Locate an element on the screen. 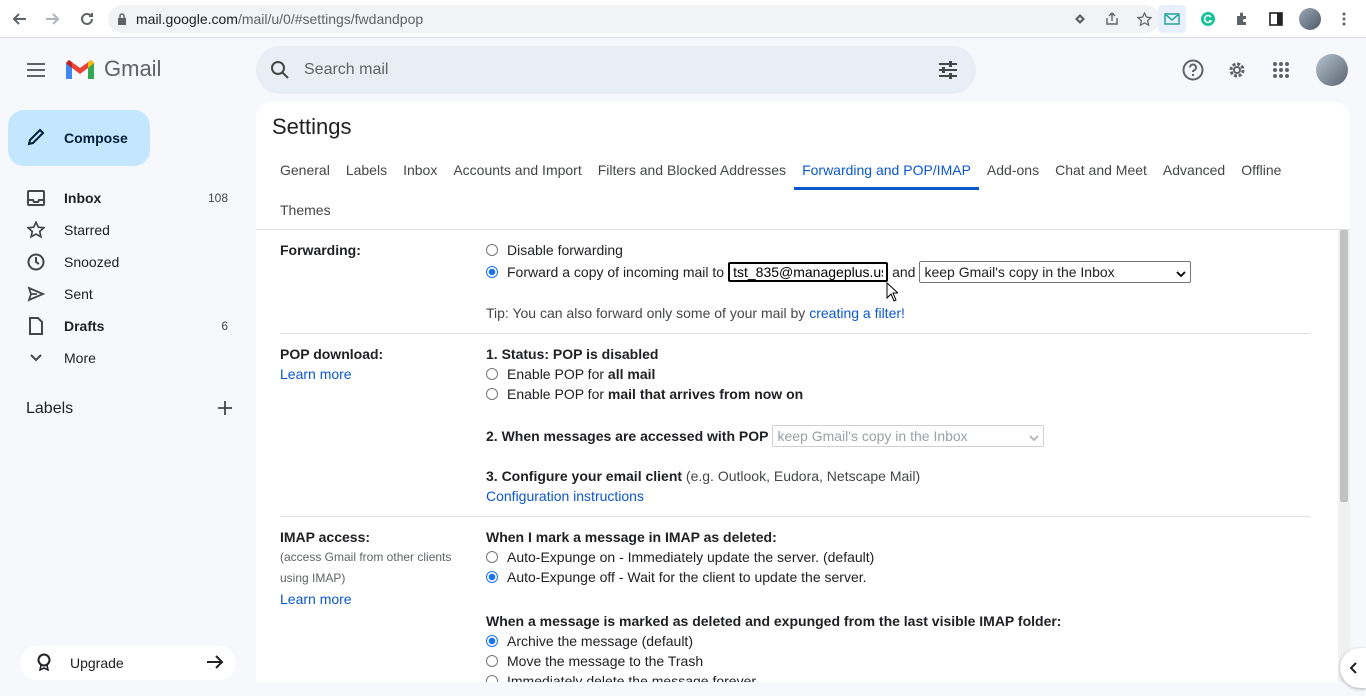 This screenshot has width=1366, height=696. star-icon is located at coordinates (36, 230).